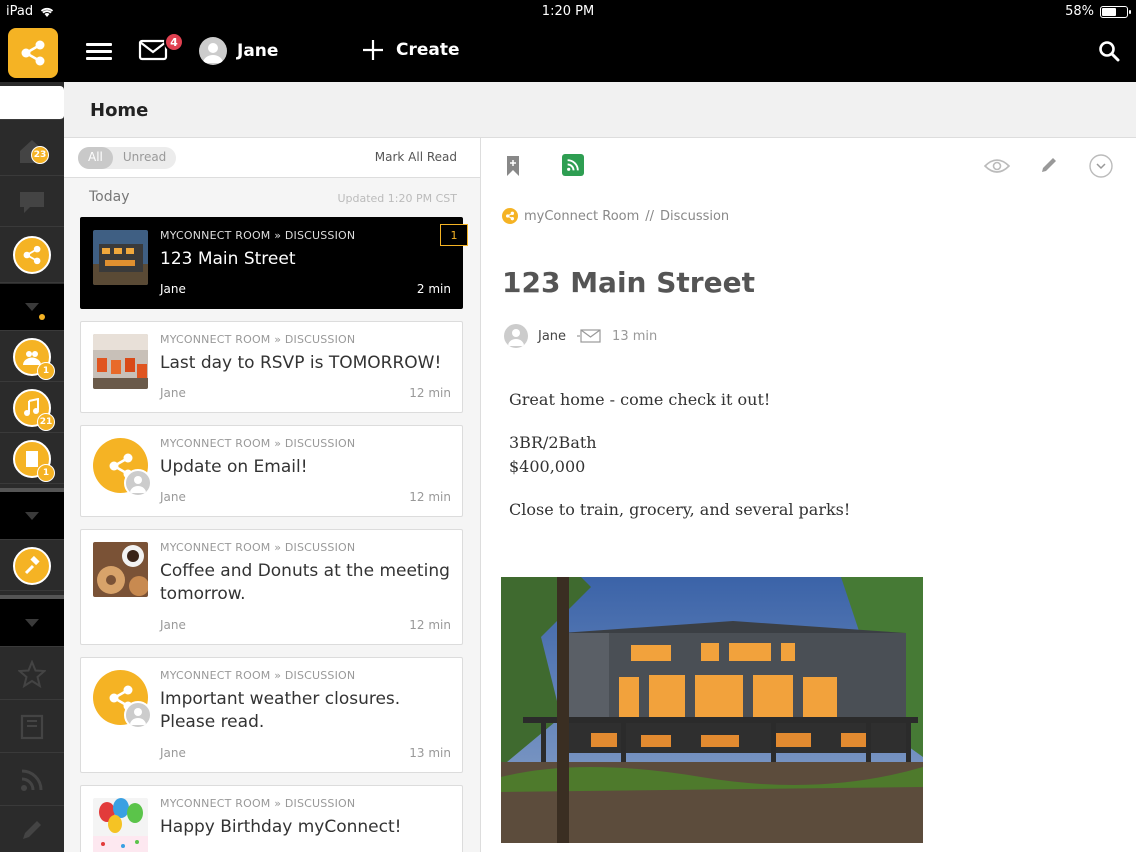 The width and height of the screenshot is (1136, 852). What do you see at coordinates (552, 336) in the screenshot?
I see `post-author: Jane` at bounding box center [552, 336].